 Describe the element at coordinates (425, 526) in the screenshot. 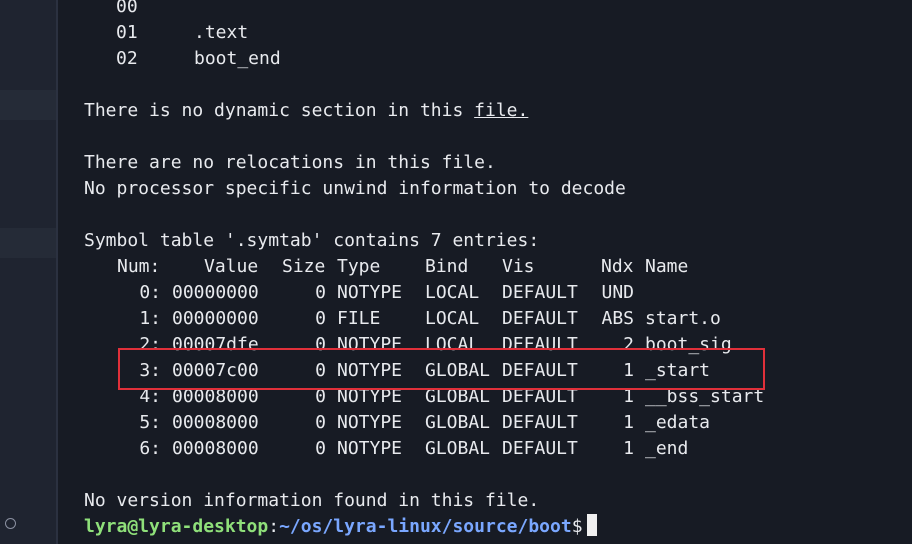

I see `prompt-path: ~/os/lyra-linux/source/boot` at that location.